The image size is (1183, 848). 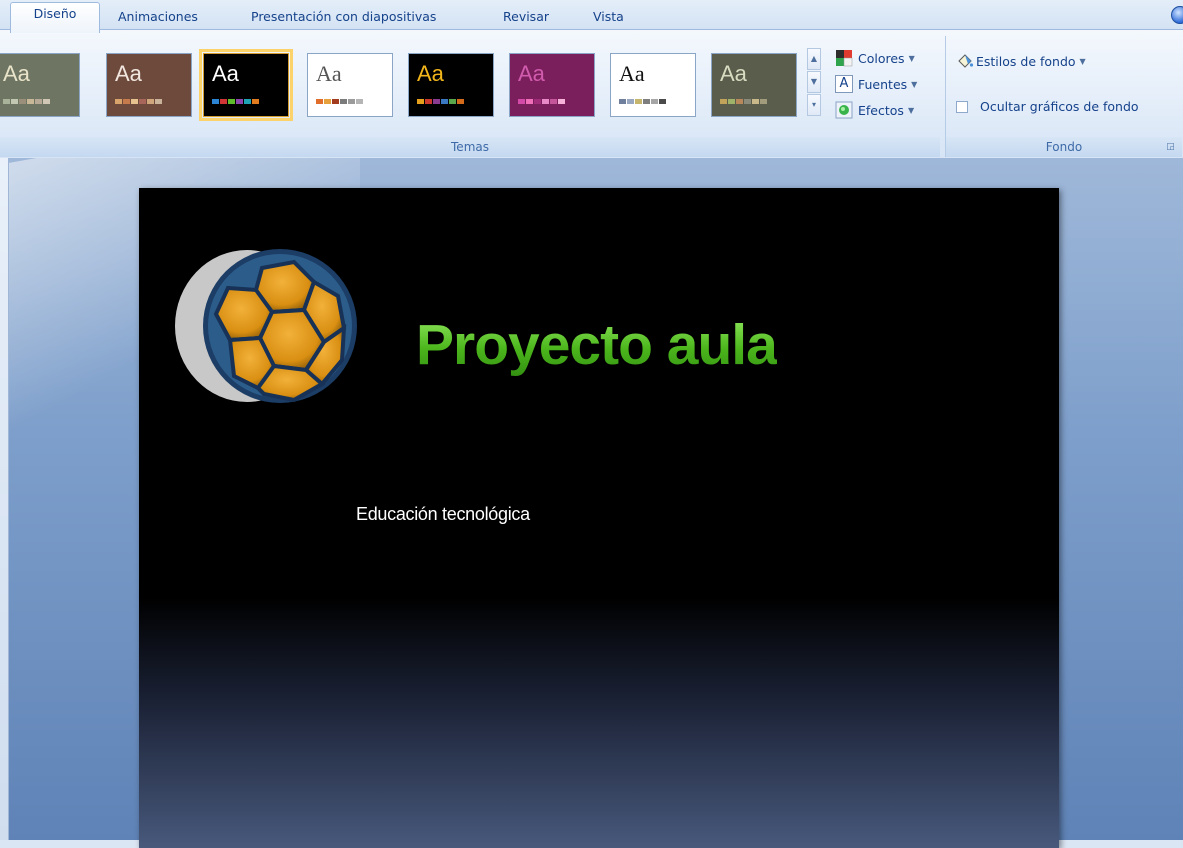 I want to click on help-icon, so click(x=1177, y=15).